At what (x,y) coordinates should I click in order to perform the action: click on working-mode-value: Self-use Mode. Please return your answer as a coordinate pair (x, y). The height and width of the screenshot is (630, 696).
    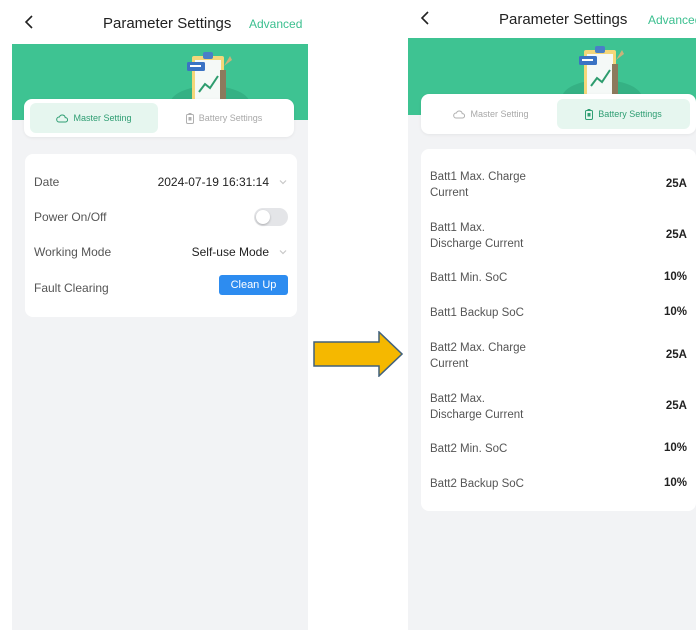
    Looking at the image, I should click on (230, 252).